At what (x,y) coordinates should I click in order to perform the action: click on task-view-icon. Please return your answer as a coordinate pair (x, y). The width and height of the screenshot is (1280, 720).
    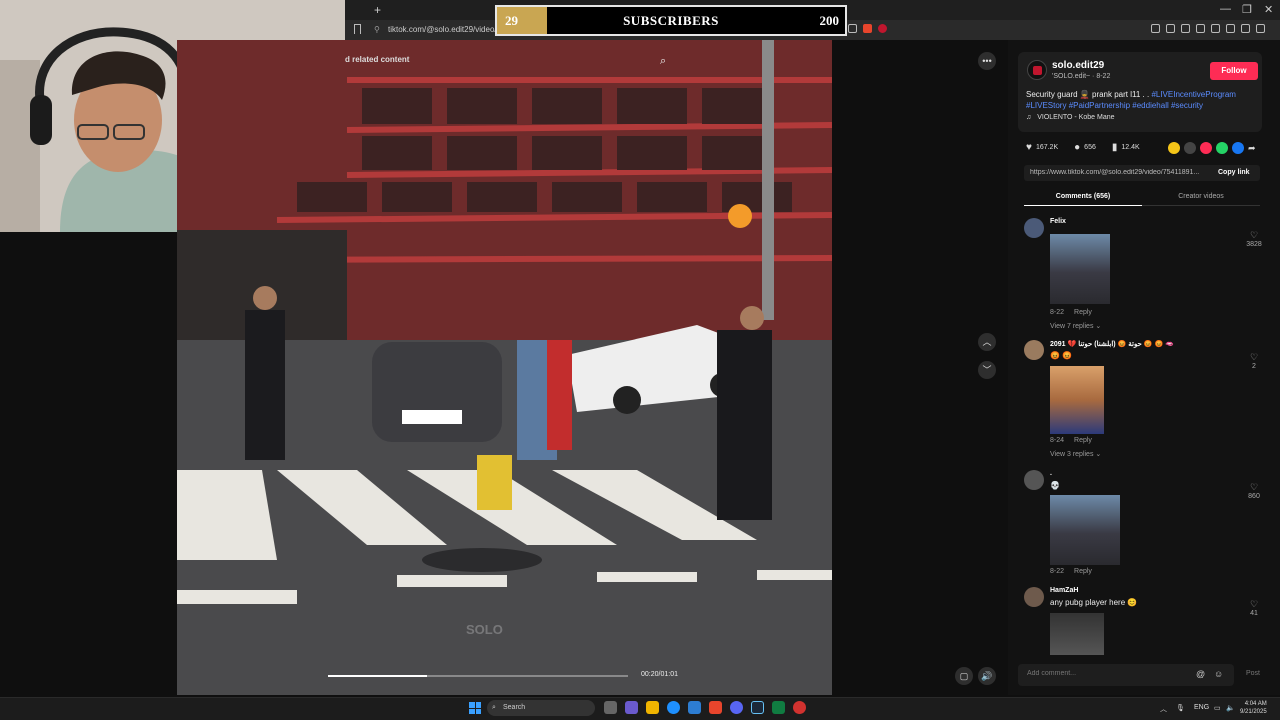
    Looking at the image, I should click on (610, 707).